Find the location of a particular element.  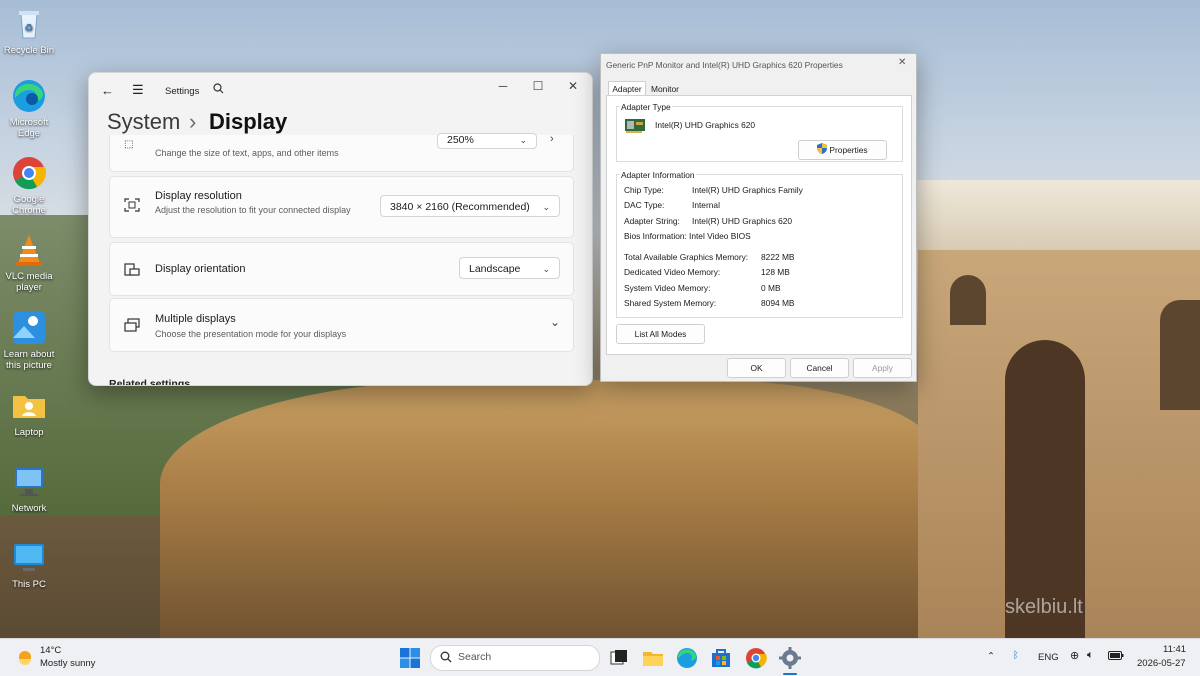

info-label: DAC Type: is located at coordinates (644, 205).